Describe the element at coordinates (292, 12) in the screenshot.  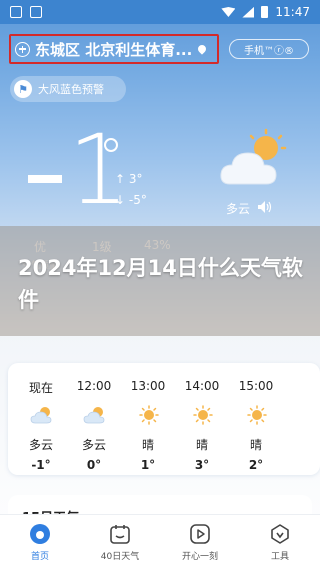
I see `status-time: 11:47` at that location.